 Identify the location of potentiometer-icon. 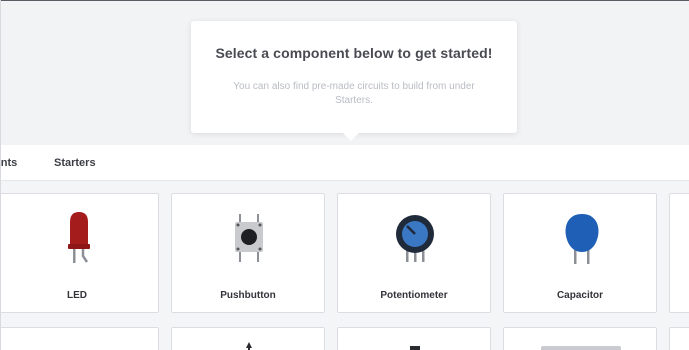
(415, 238).